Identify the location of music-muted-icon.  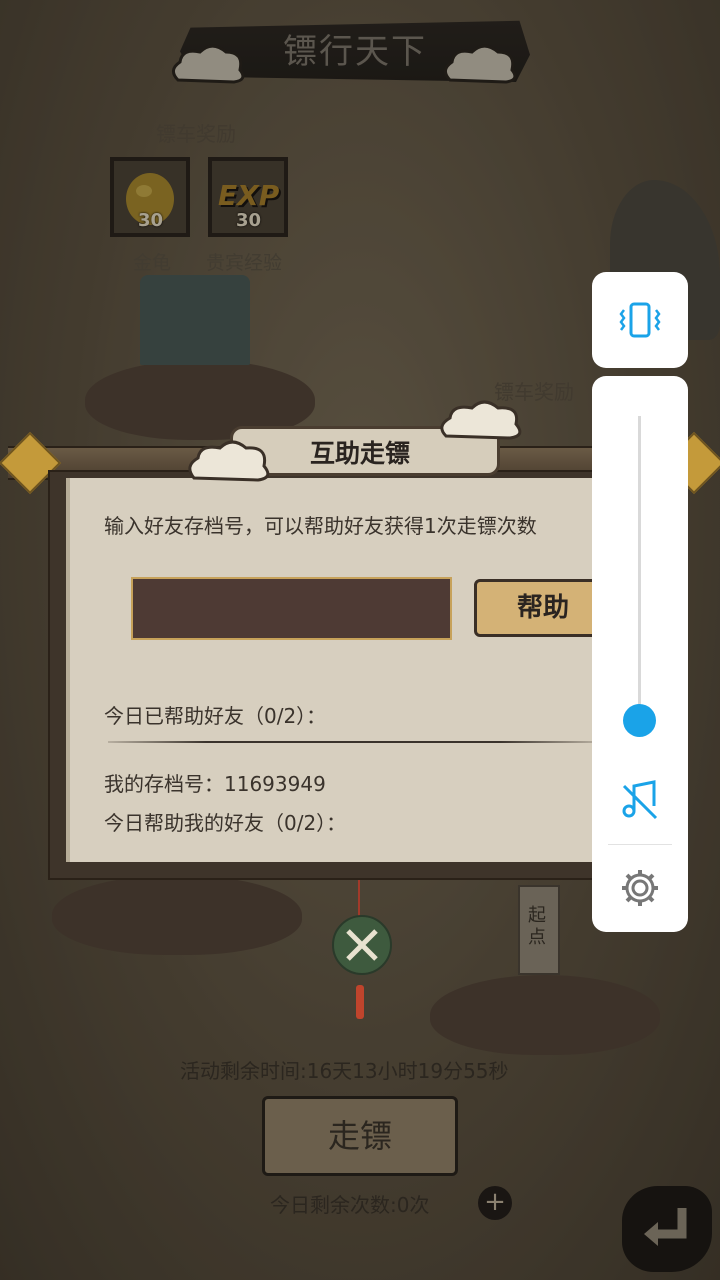
(640, 800).